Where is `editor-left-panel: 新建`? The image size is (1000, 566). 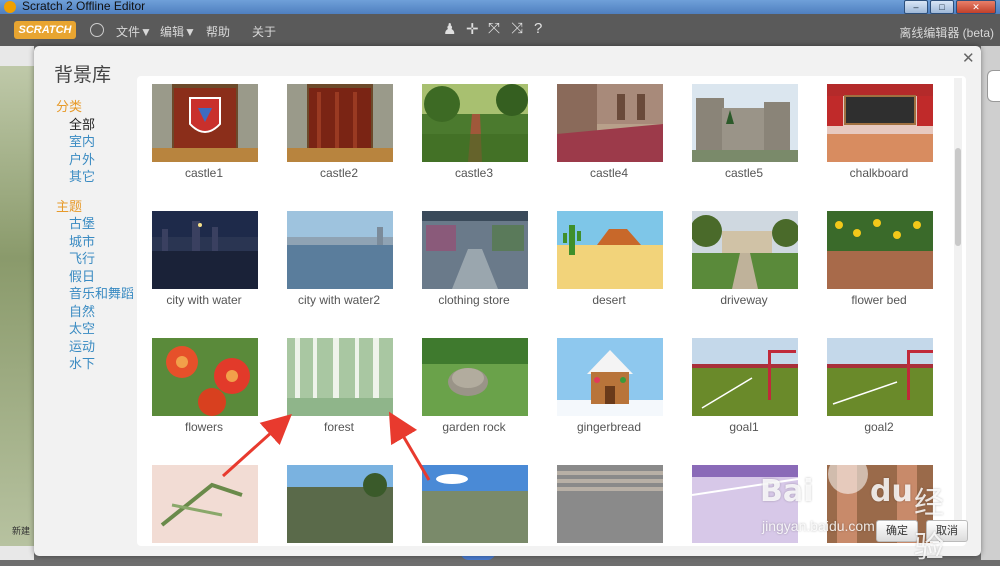 editor-left-panel: 新建 is located at coordinates (17, 303).